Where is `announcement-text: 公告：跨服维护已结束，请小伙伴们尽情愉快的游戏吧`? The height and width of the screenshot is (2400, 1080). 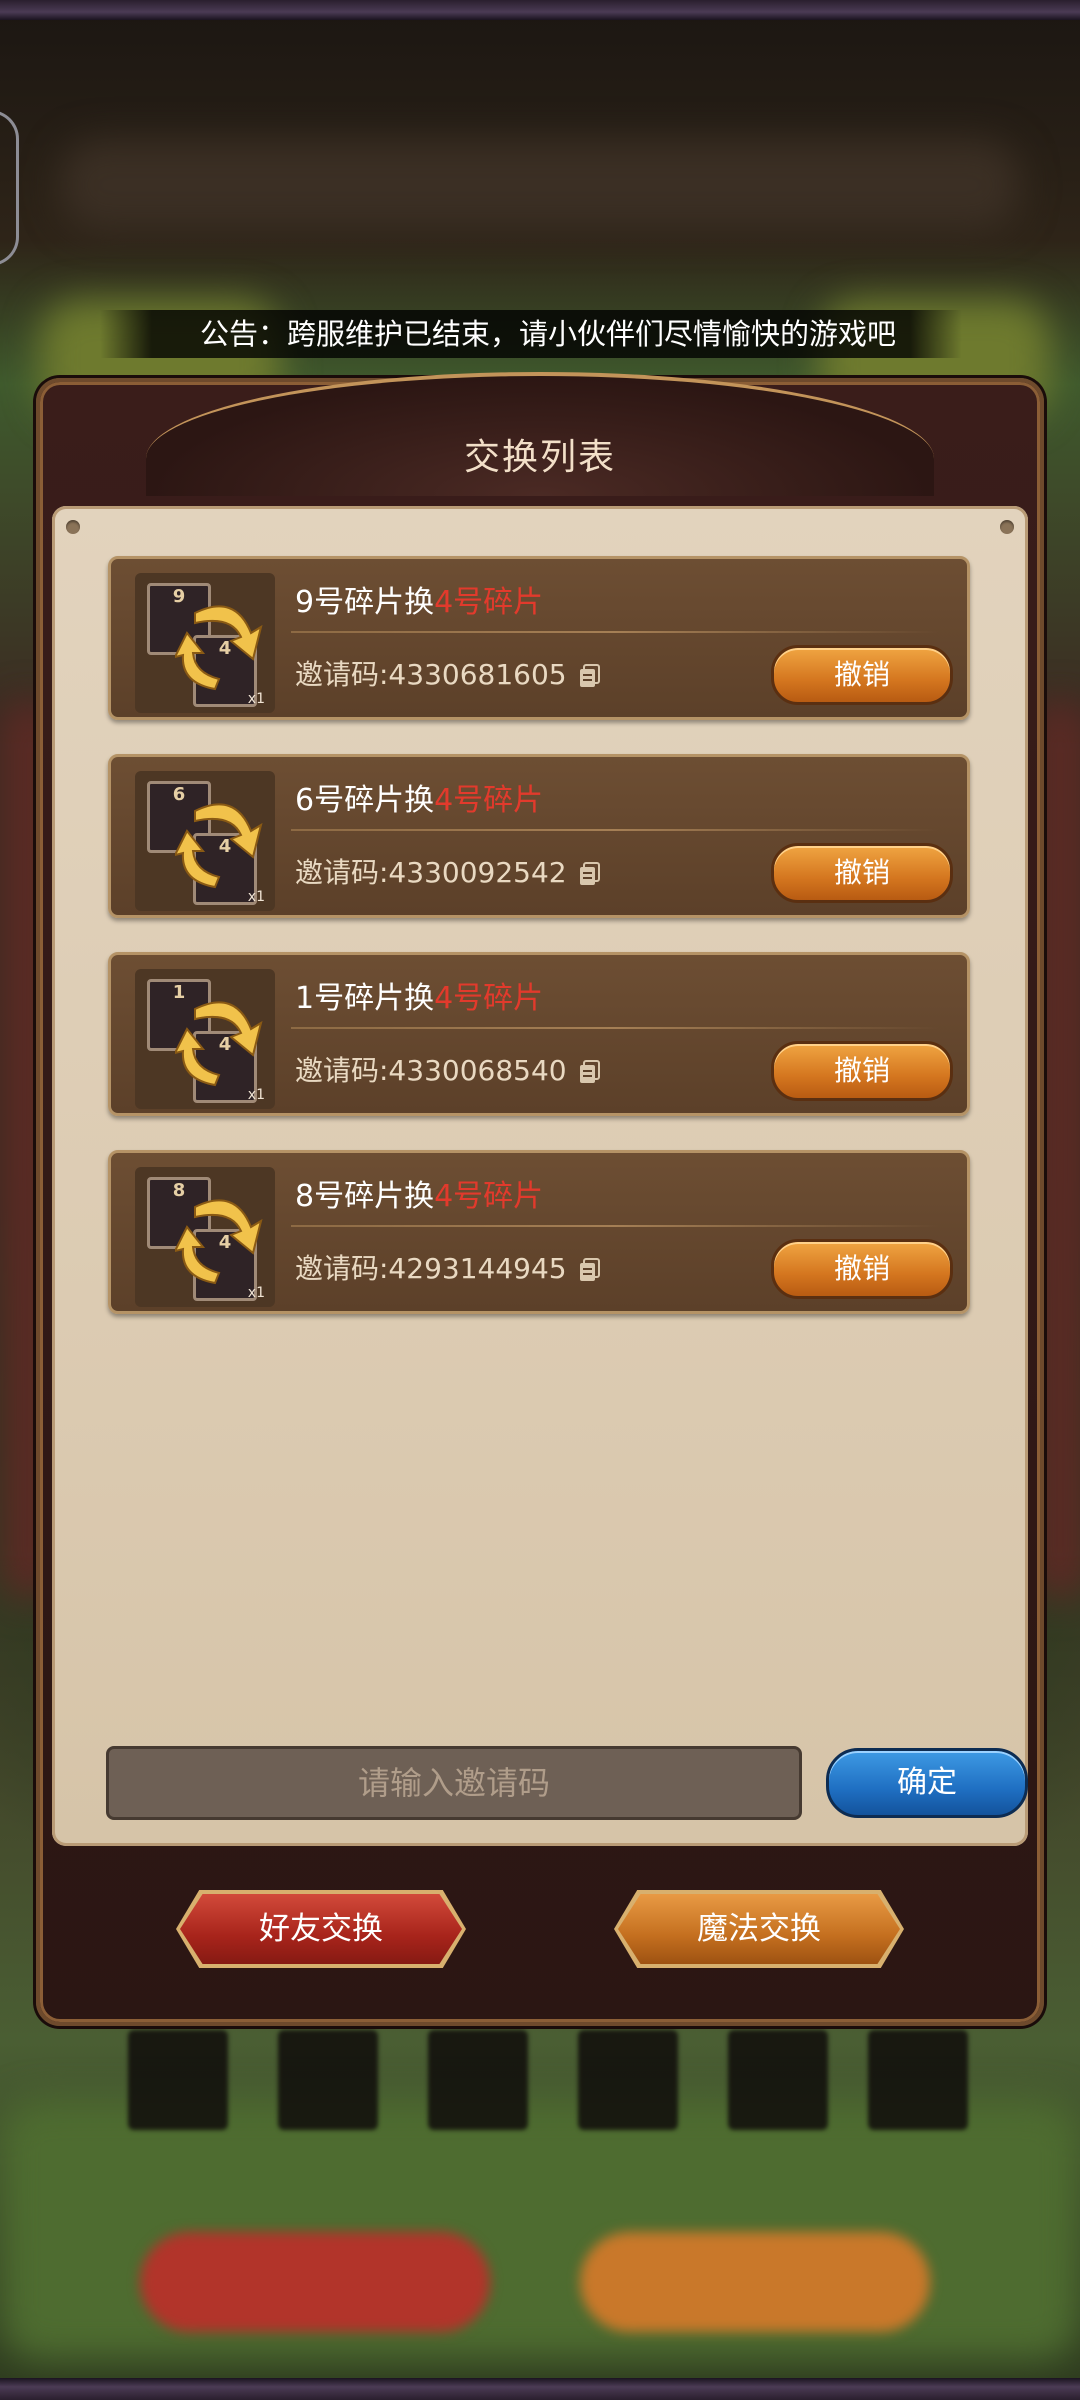 announcement-text: 公告：跨服维护已结束，请小伙伴们尽情愉快的游戏吧 is located at coordinates (548, 334).